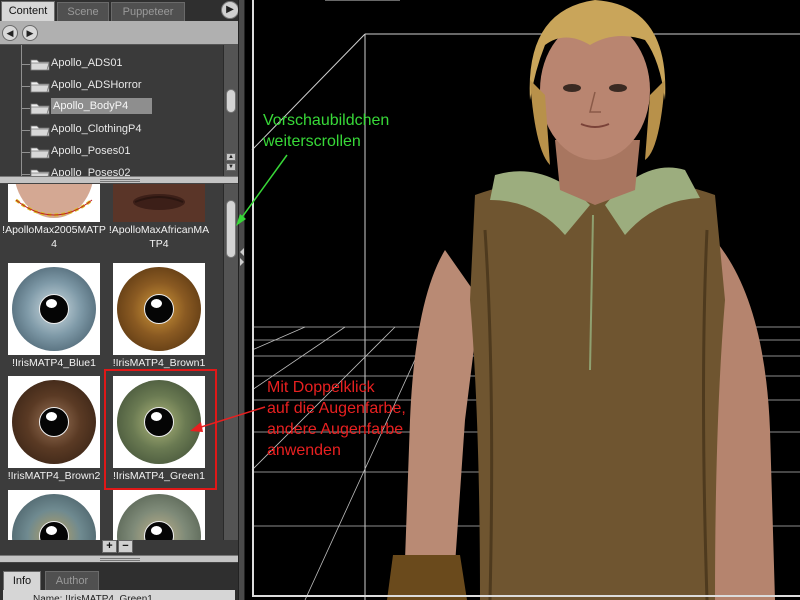 The width and height of the screenshot is (800, 600). What do you see at coordinates (335, 429) in the screenshot?
I see `annotation-line: andere Augenfarbe` at bounding box center [335, 429].